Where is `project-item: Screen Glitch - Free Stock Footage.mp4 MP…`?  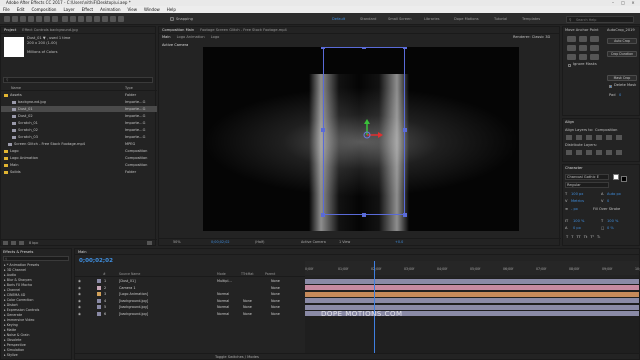
project-item: Screen Glitch - Free Stock Footage.mp4 MP… is located at coordinates (79, 144).